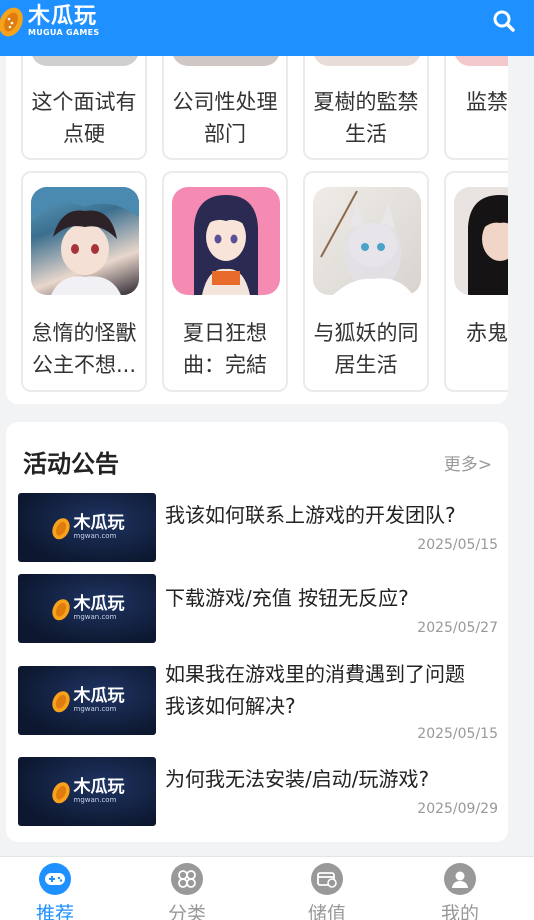 The height and width of the screenshot is (920, 534). I want to click on game-card: 这个面试有 点硬, so click(84, 108).